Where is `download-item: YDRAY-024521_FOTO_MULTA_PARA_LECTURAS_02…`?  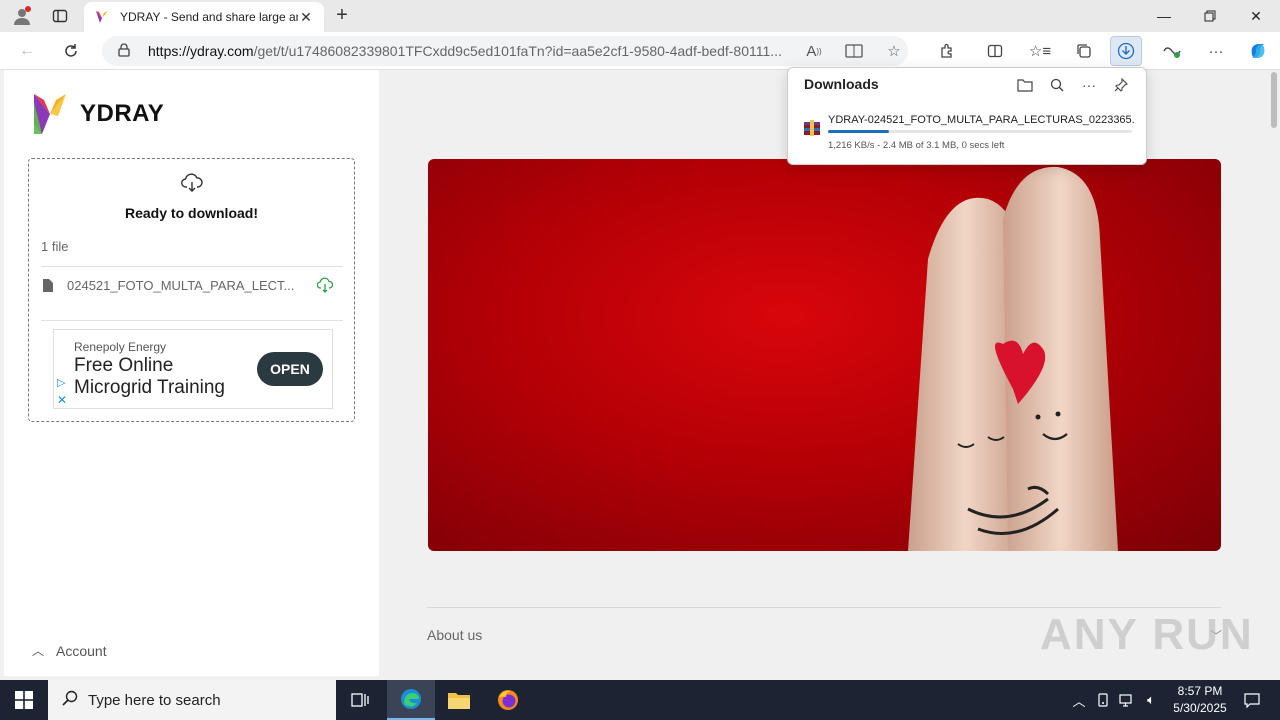 download-item: YDRAY-024521_FOTO_MULTA_PARA_LECTURAS_02… is located at coordinates (968, 134).